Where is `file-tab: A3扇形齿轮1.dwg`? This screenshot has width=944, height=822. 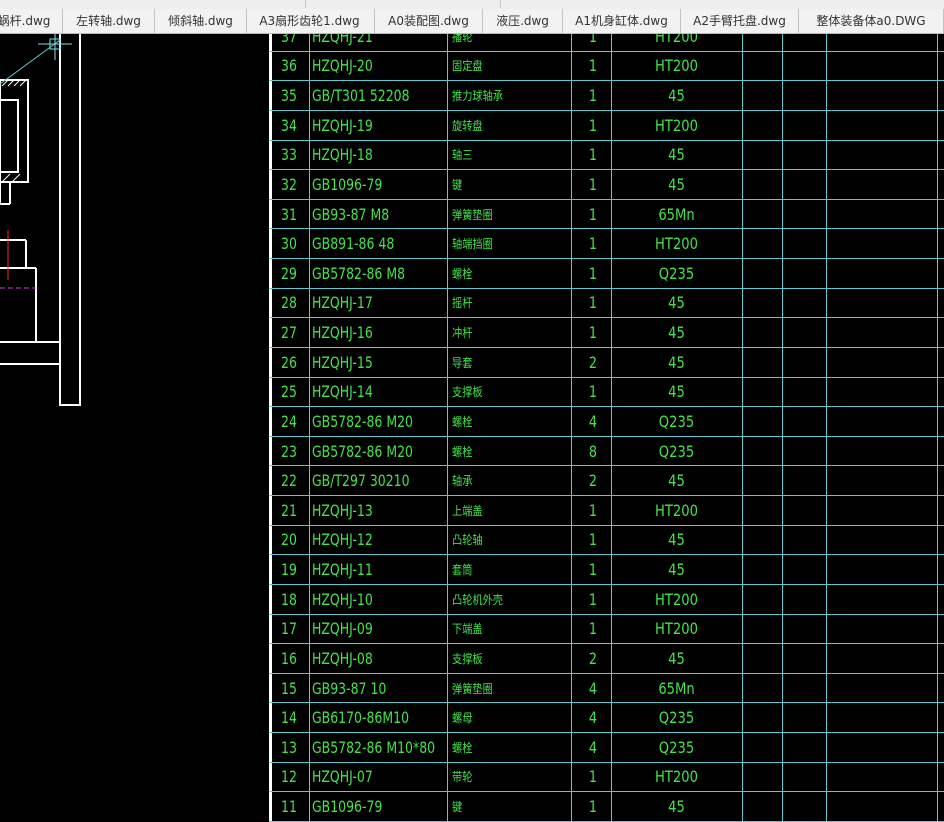 file-tab: A3扇形齿轮1.dwg is located at coordinates (310, 21).